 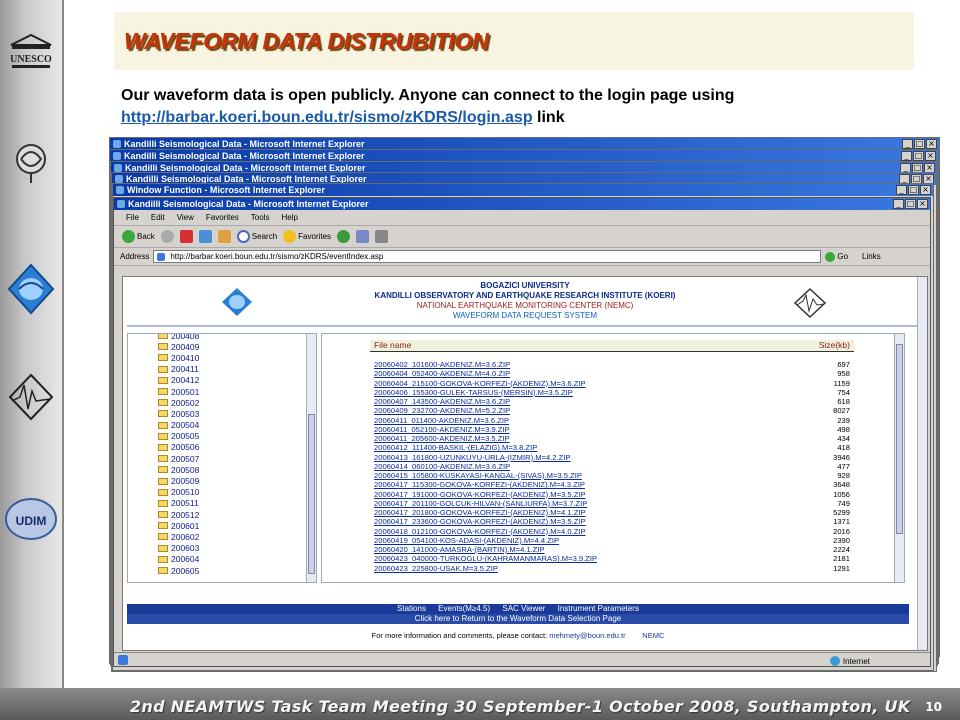 I want to click on folder-item: 200605, so click(x=178, y=570).